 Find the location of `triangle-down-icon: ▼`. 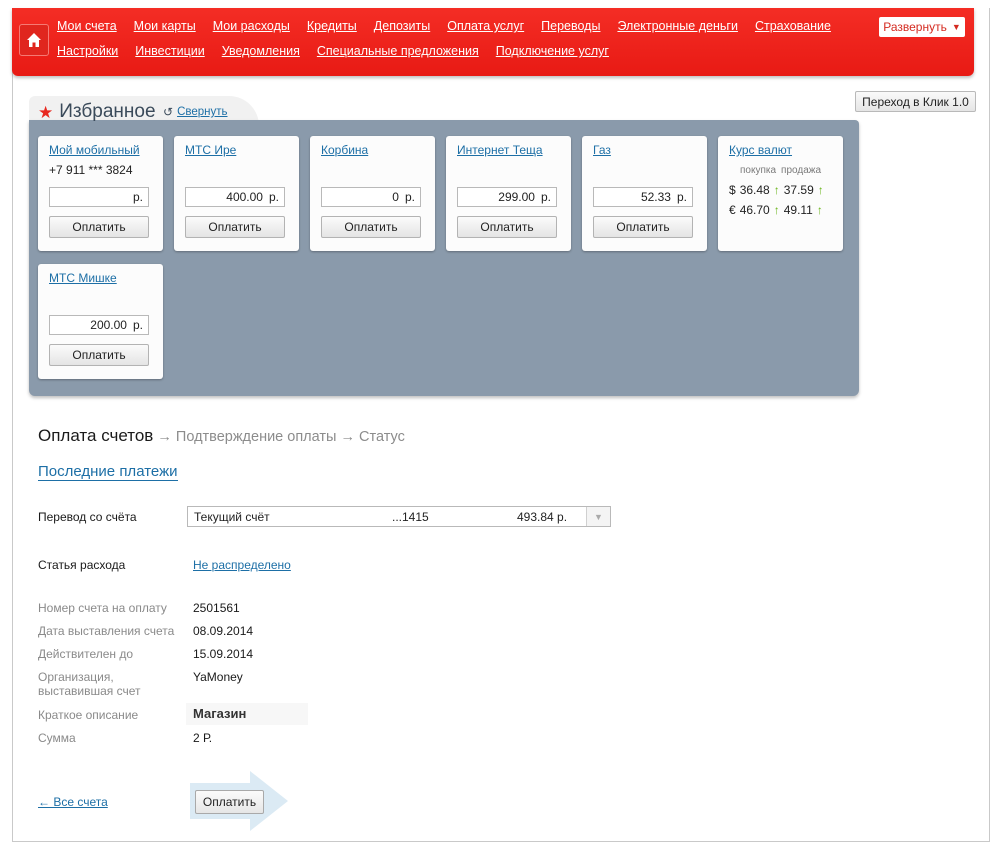

triangle-down-icon: ▼ is located at coordinates (956, 27).